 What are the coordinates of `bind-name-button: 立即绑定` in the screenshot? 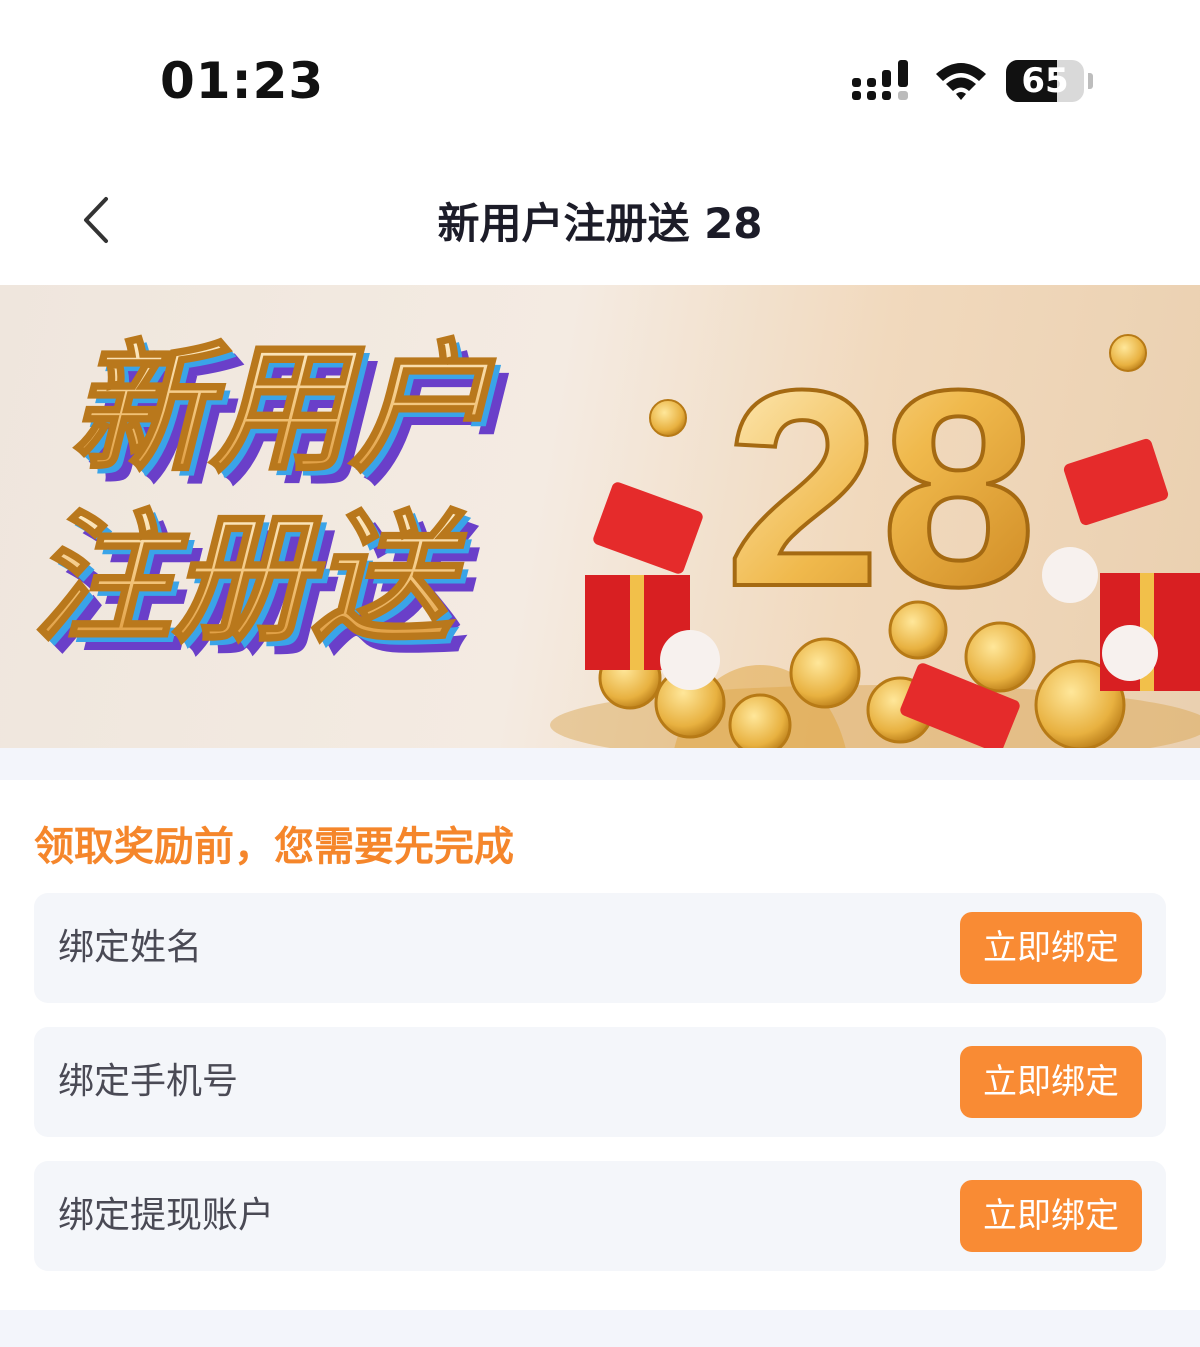 It's located at (1051, 948).